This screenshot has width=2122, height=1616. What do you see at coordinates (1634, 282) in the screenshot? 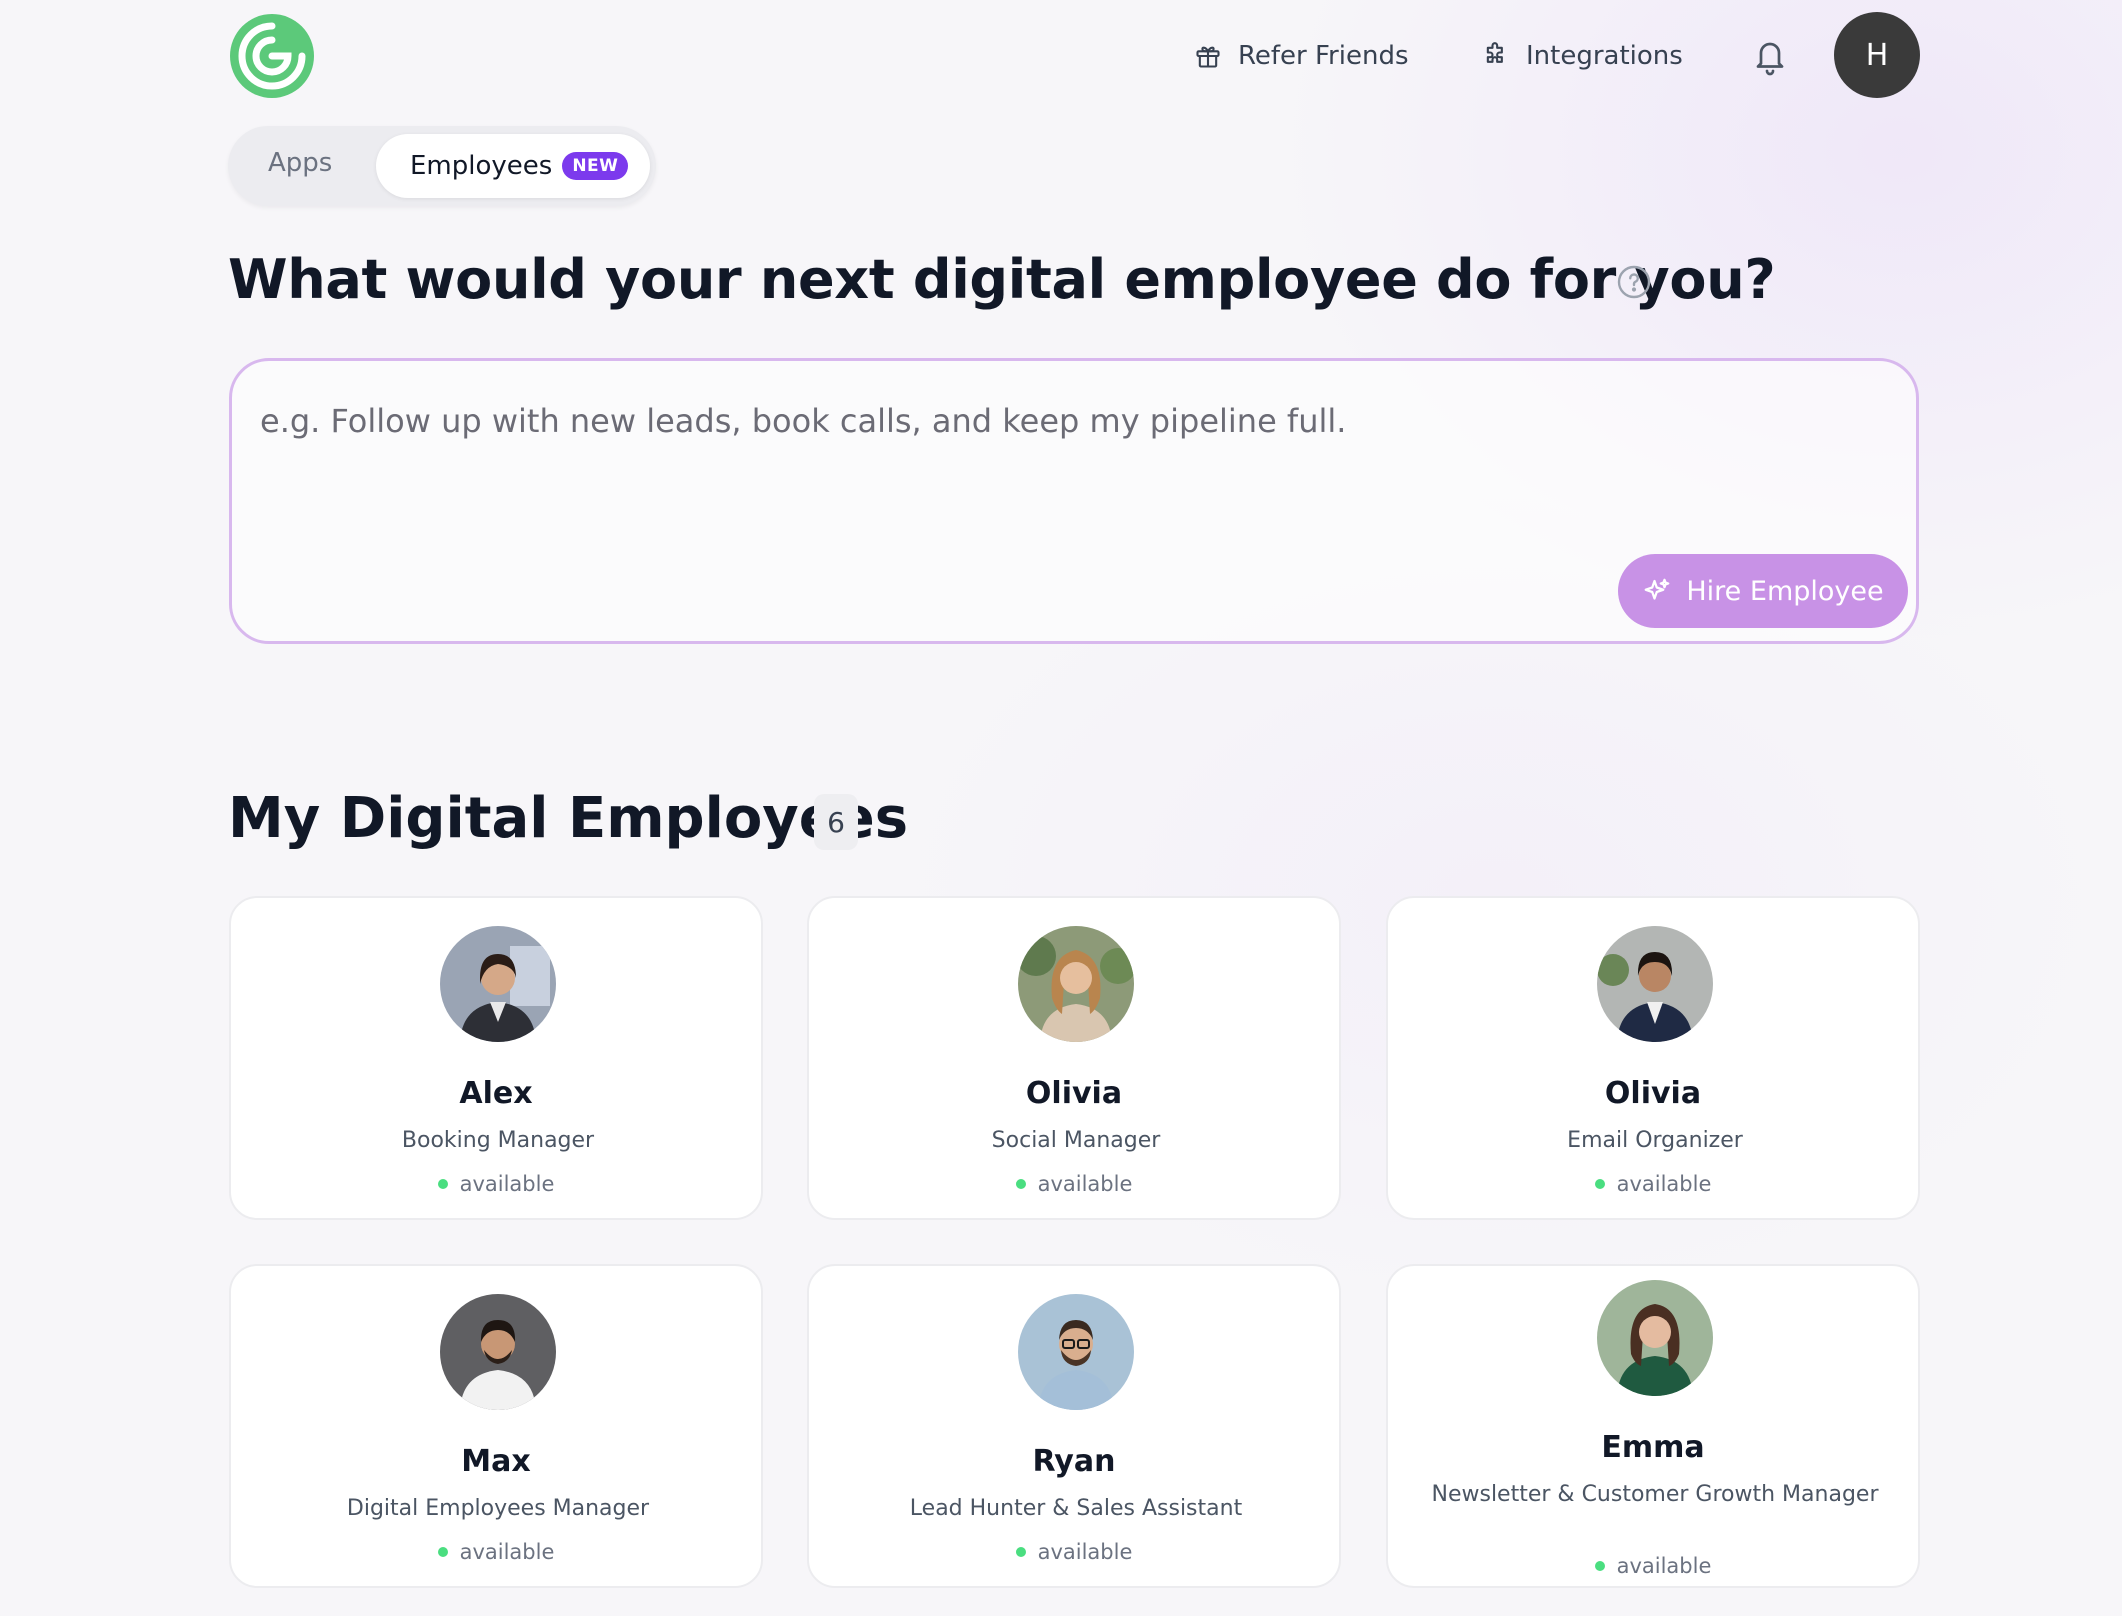
I see `help-icon` at bounding box center [1634, 282].